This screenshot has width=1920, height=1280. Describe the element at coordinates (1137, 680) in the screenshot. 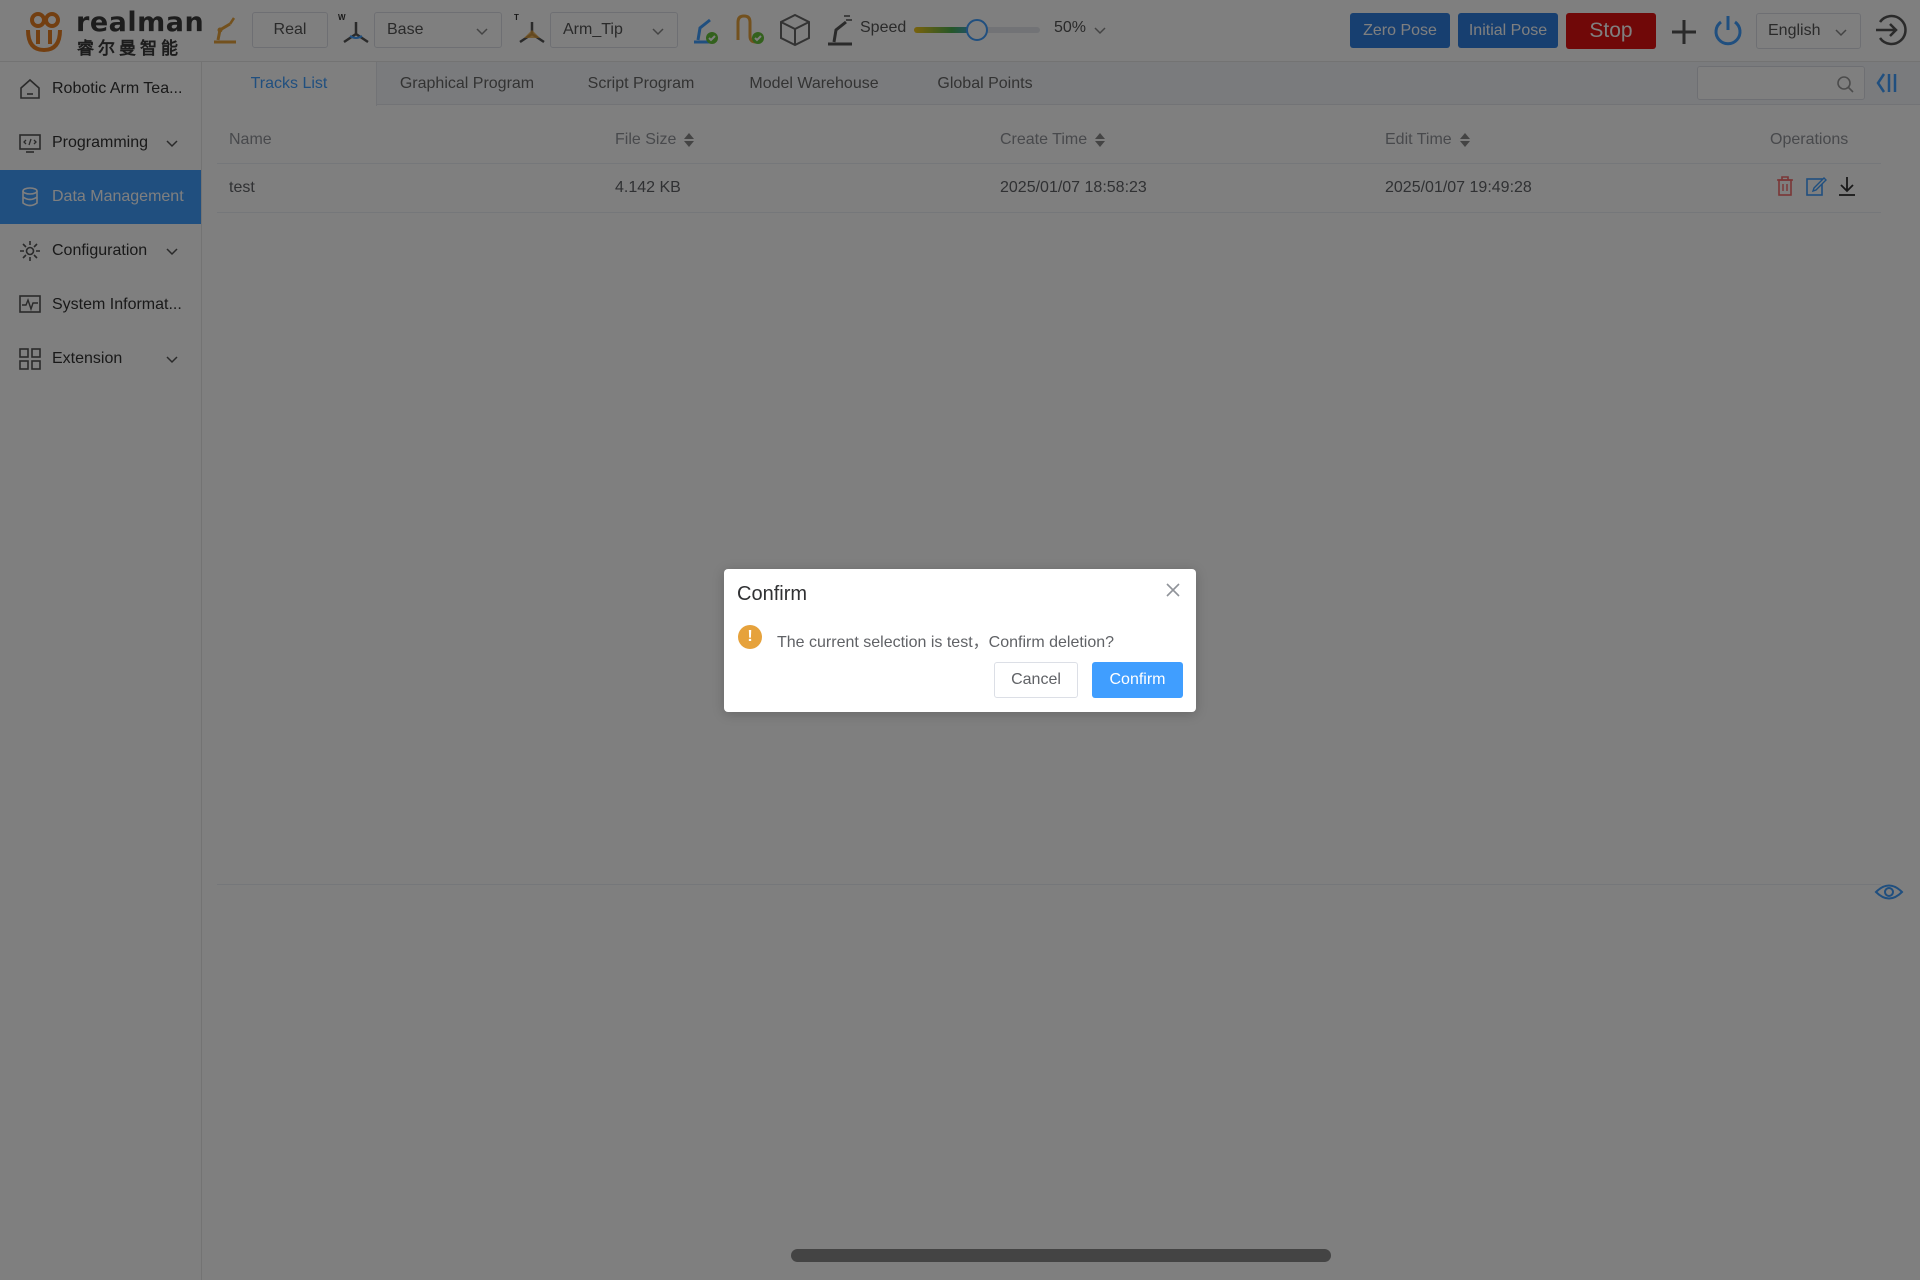

I see `confirm-button: Confirm` at that location.